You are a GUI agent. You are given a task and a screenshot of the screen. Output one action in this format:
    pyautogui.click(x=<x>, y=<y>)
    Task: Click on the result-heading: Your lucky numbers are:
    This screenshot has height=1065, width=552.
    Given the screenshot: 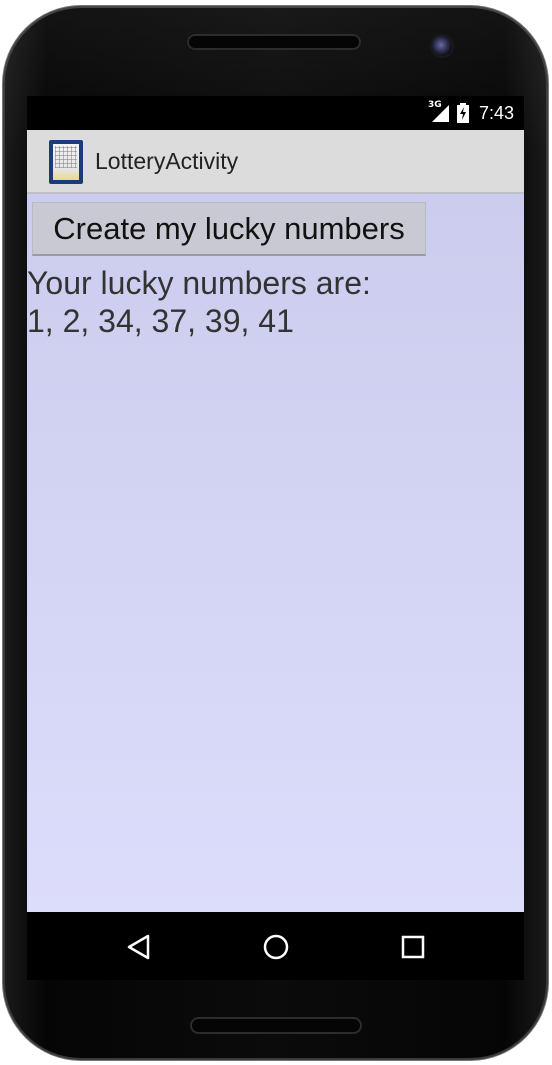 What is the action you would take?
    pyautogui.click(x=199, y=283)
    